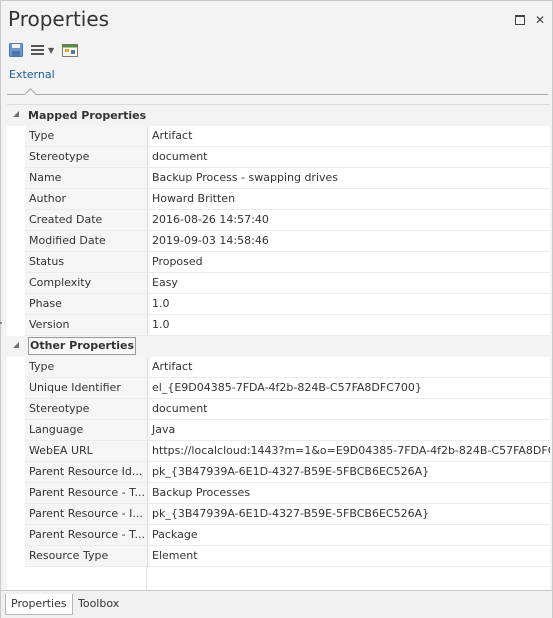 The image size is (553, 618). What do you see at coordinates (348, 556) in the screenshot?
I see `property-value: Element` at bounding box center [348, 556].